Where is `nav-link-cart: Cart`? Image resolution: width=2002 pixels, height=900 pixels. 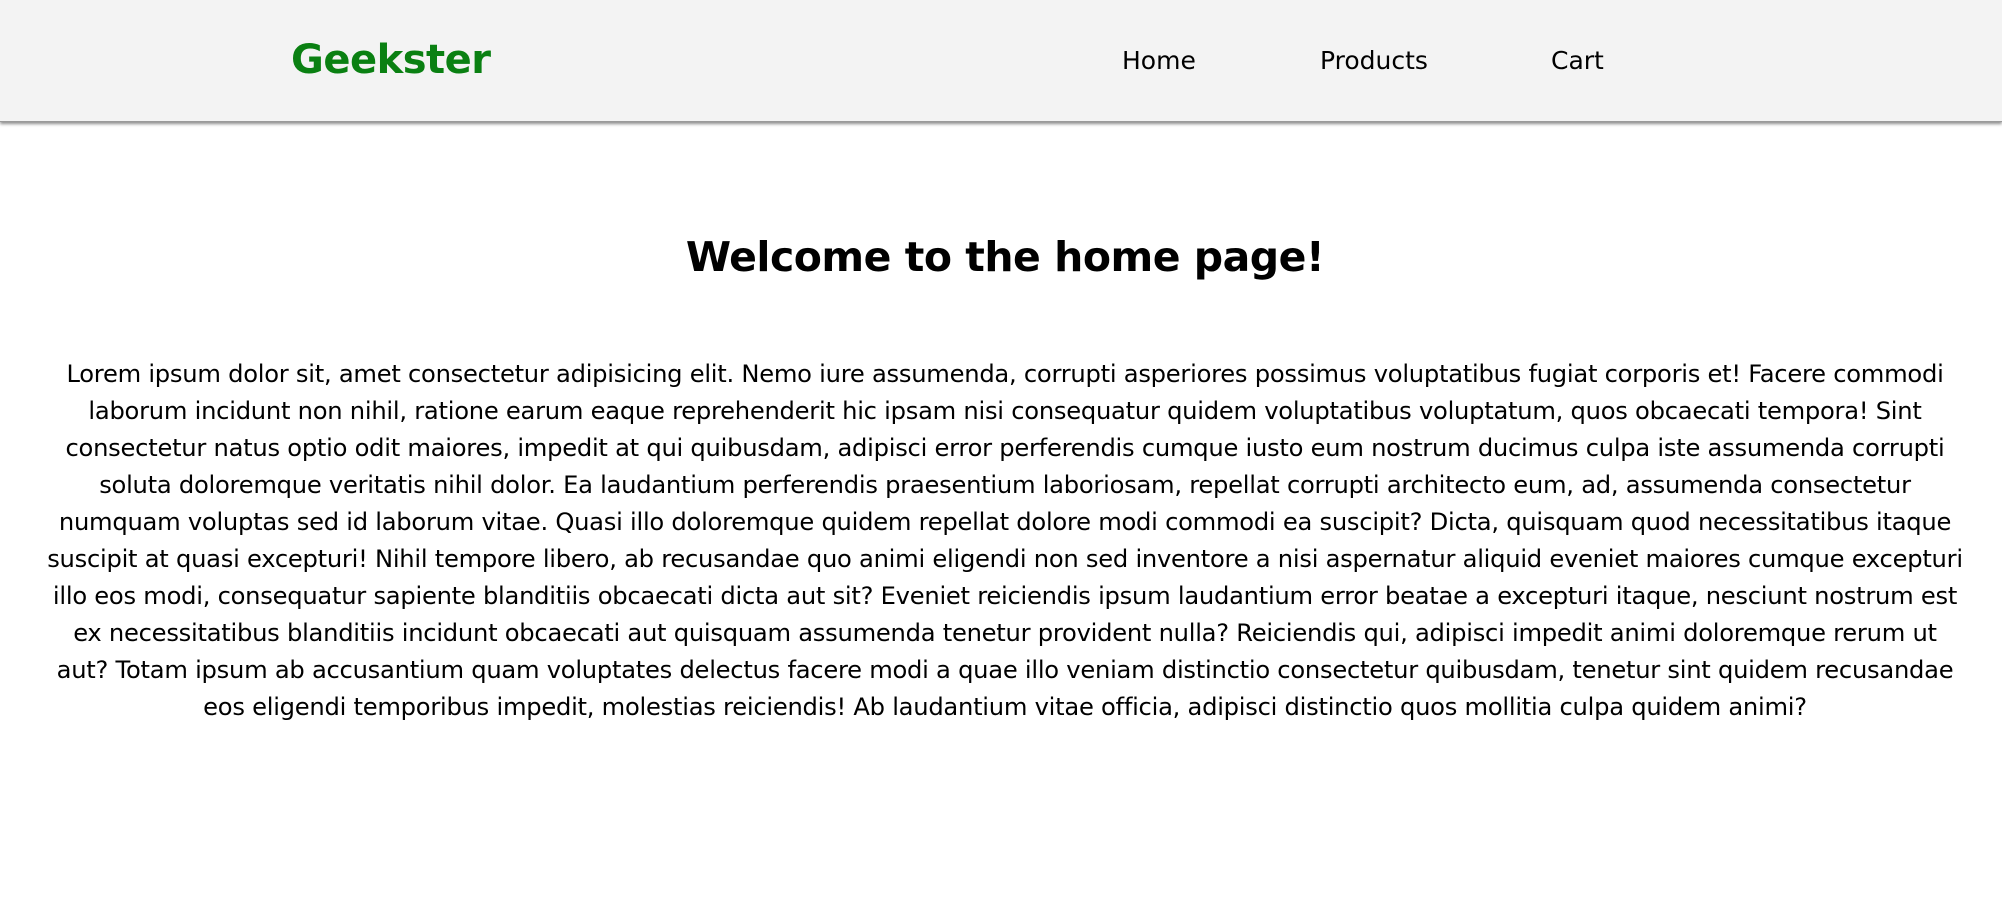 nav-link-cart: Cart is located at coordinates (1577, 61).